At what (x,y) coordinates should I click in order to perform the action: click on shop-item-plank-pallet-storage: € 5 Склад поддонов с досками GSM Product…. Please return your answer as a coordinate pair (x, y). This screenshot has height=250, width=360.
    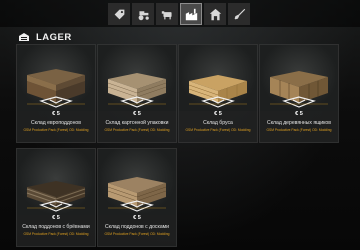
    Looking at the image, I should click on (137, 197).